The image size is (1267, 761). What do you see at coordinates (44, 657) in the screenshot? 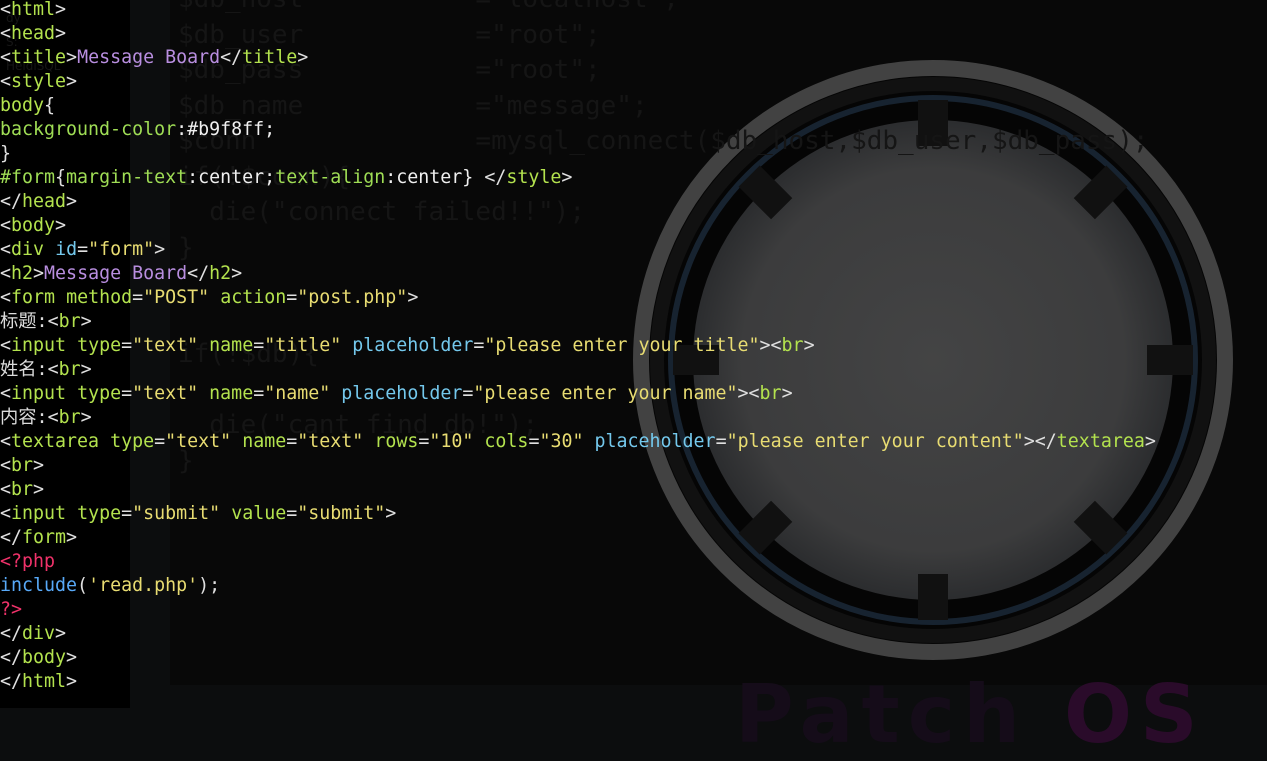
I see `code-token: body` at bounding box center [44, 657].